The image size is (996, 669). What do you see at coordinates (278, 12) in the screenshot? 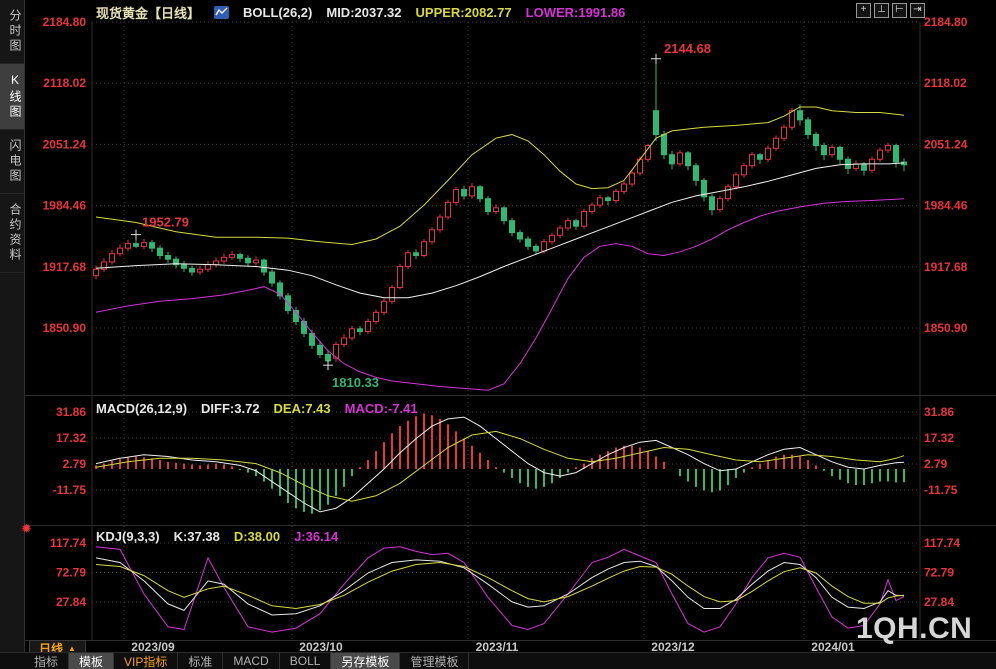
I see `indicator-value: BOLL(26,2)` at bounding box center [278, 12].